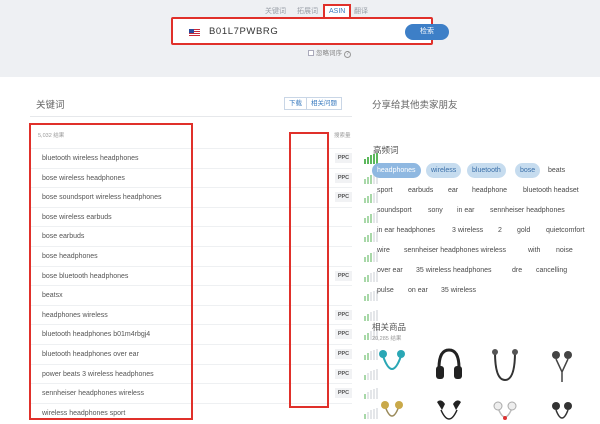 Image resolution: width=600 pixels, height=424 pixels. I want to click on keyword-chip: headphone, so click(489, 190).